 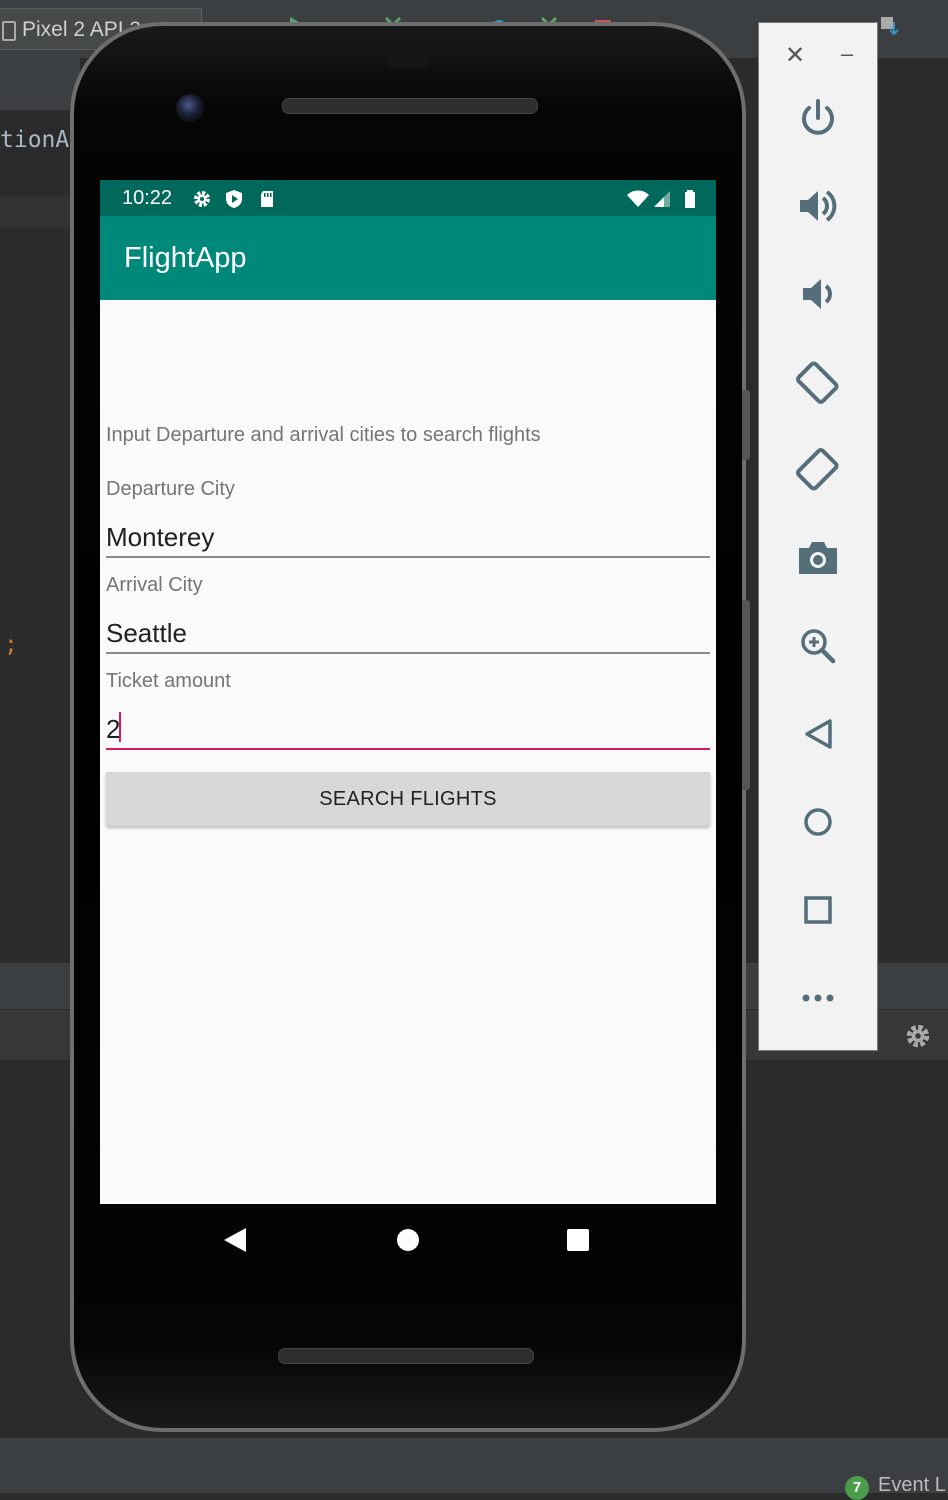 I want to click on volume-up-icon, so click(x=818, y=206).